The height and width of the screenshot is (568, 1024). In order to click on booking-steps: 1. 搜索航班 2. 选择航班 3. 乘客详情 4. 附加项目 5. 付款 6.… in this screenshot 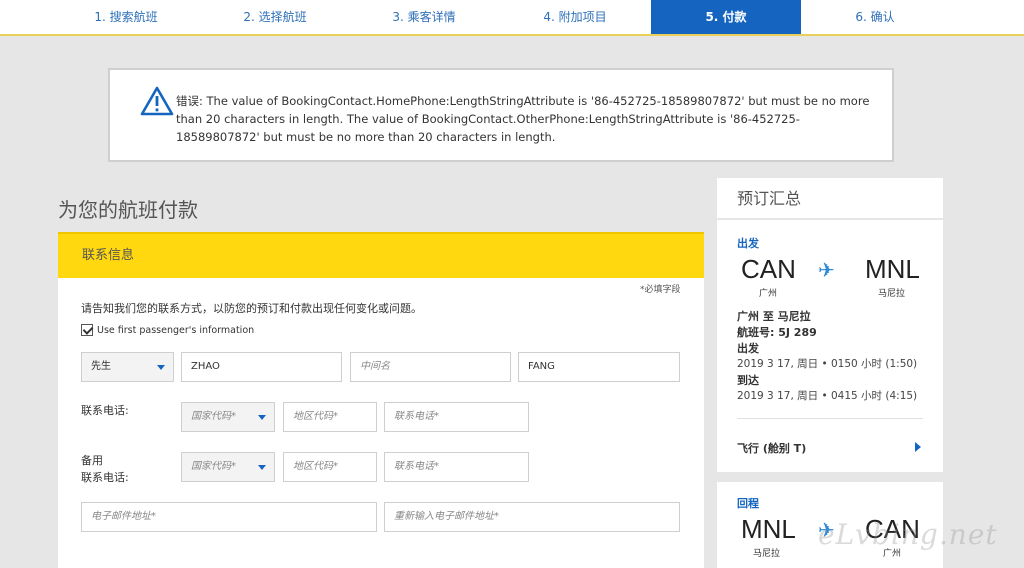, I will do `click(512, 18)`.